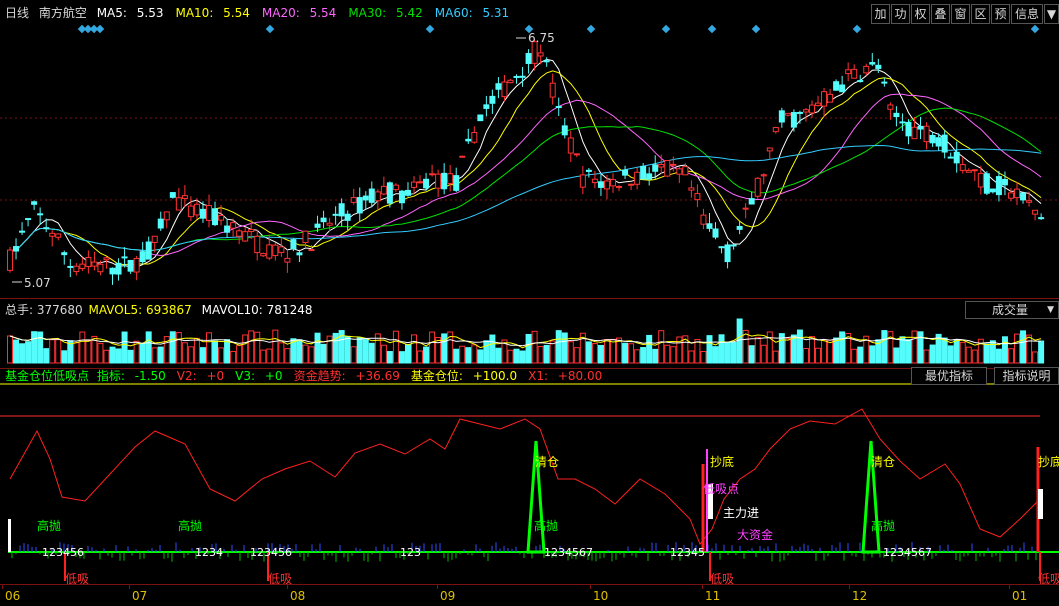 The width and height of the screenshot is (1059, 606). What do you see at coordinates (375, 376) in the screenshot?
I see `indicator-item-value: +36.69` at bounding box center [375, 376].